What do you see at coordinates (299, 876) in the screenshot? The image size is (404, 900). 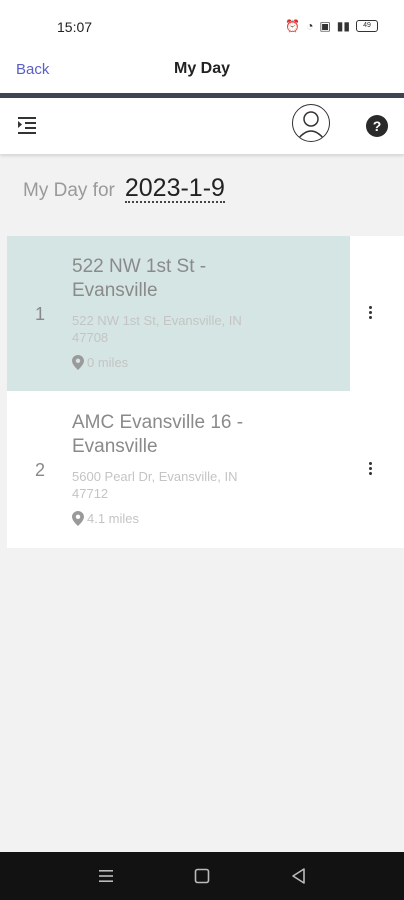 I see `back-nav-icon` at bounding box center [299, 876].